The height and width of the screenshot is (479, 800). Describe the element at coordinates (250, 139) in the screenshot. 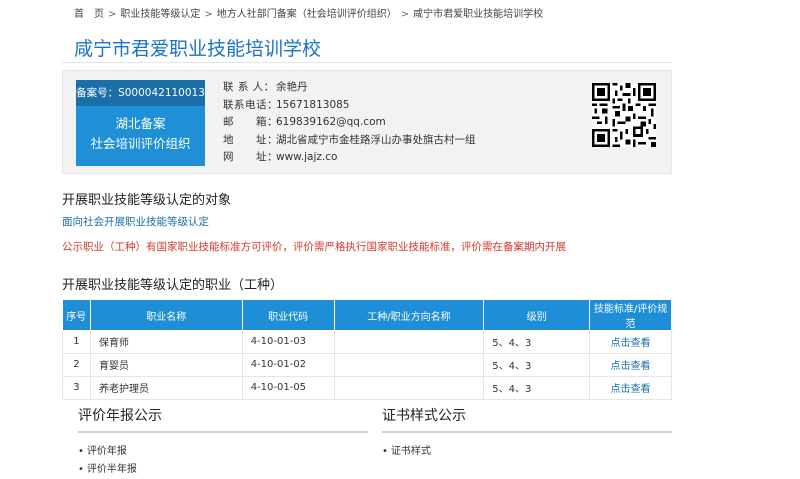

I see `contact-label: 地 址：` at that location.